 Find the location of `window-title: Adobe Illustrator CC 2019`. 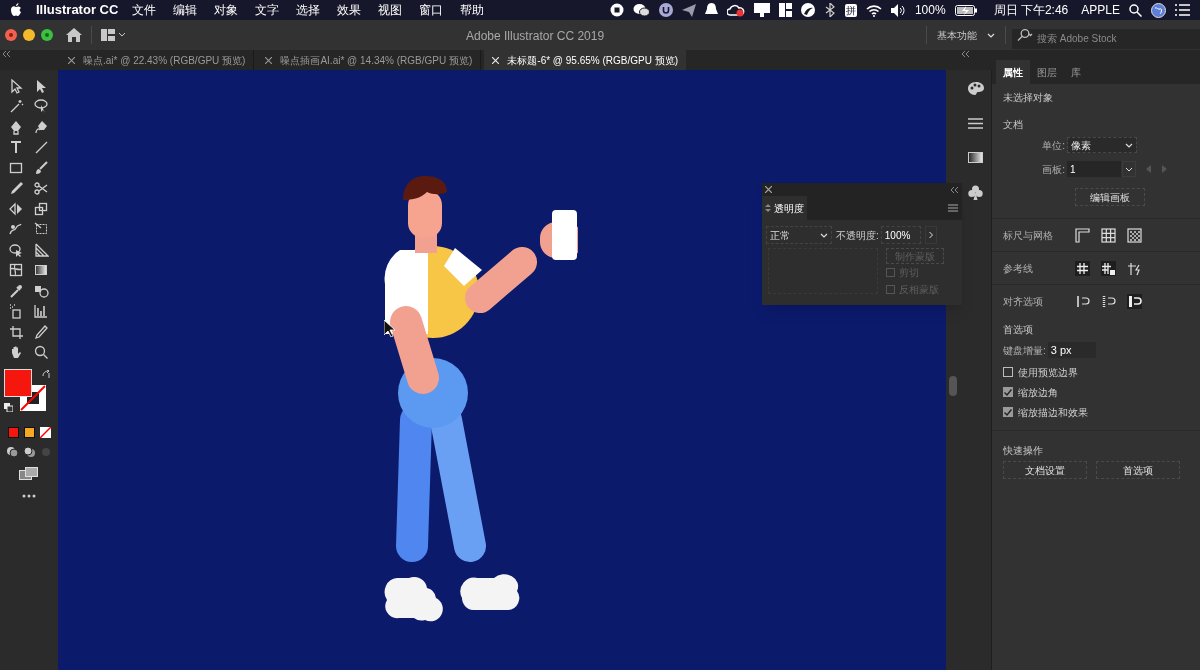

window-title: Adobe Illustrator CC 2019 is located at coordinates (535, 36).